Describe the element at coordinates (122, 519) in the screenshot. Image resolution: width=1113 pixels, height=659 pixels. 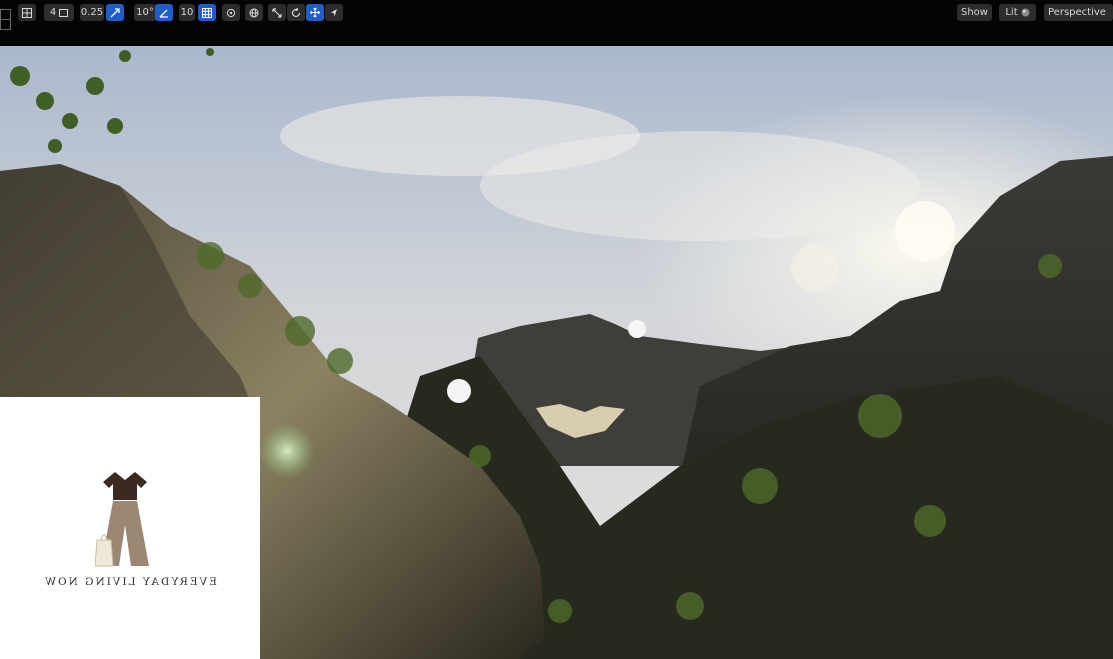
I see `dress-logo-icon` at that location.